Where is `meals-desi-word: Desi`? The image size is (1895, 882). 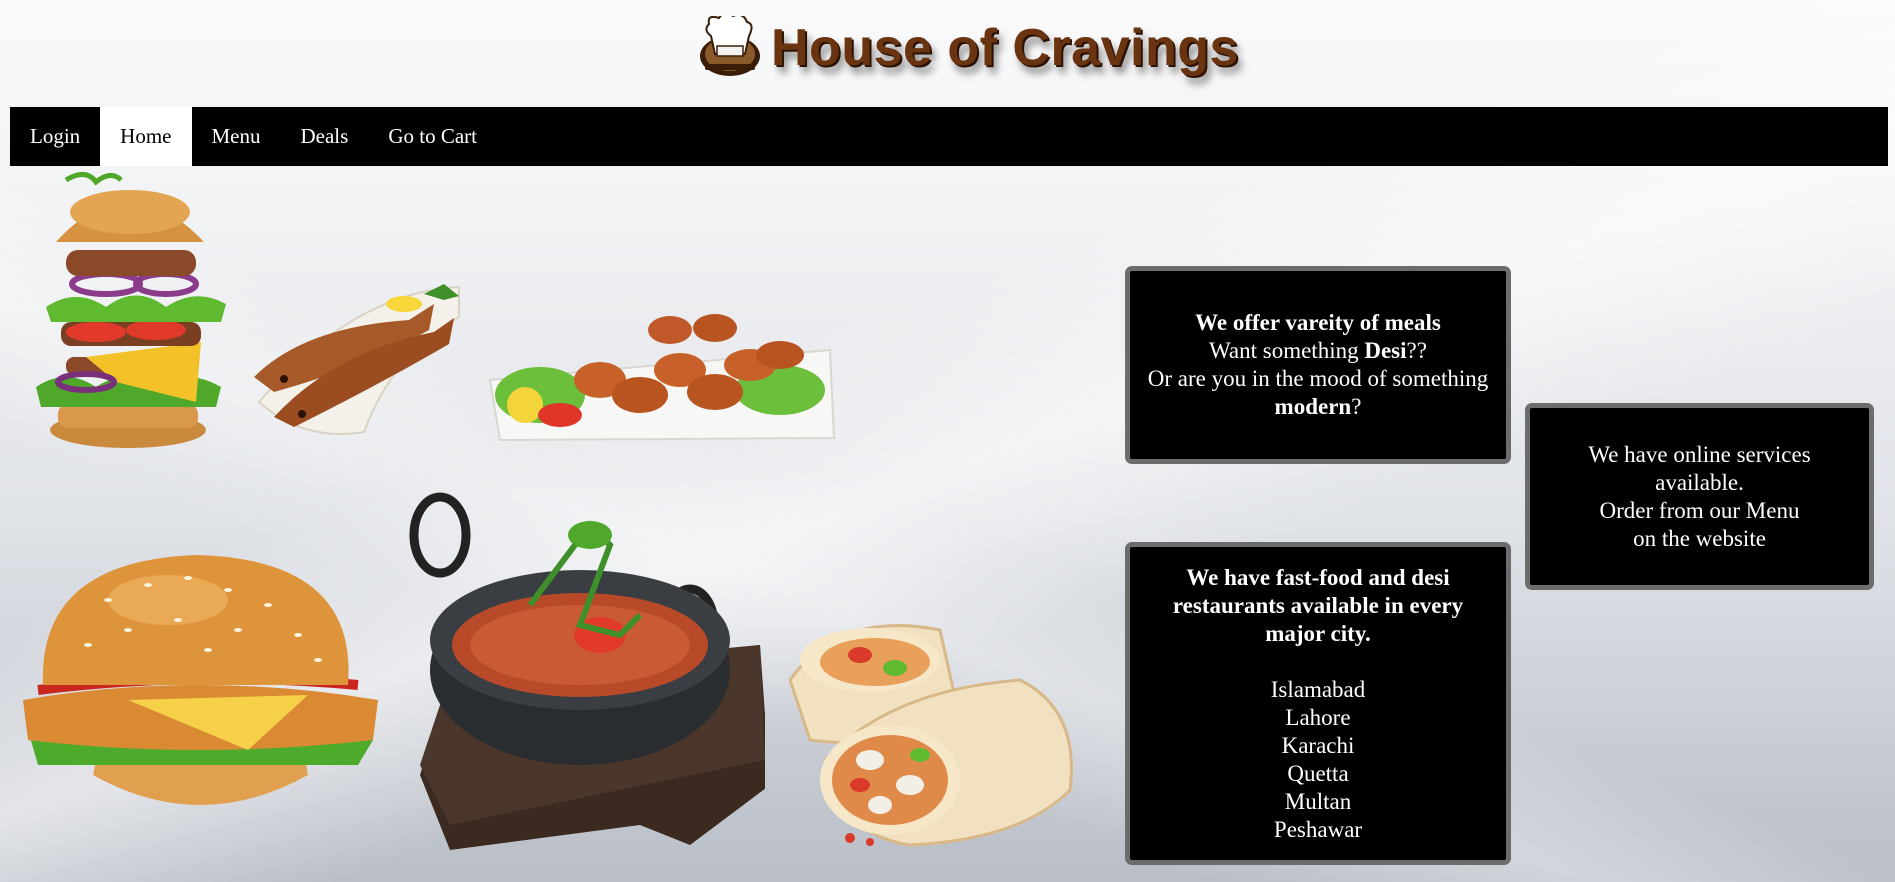 meals-desi-word: Desi is located at coordinates (1385, 350).